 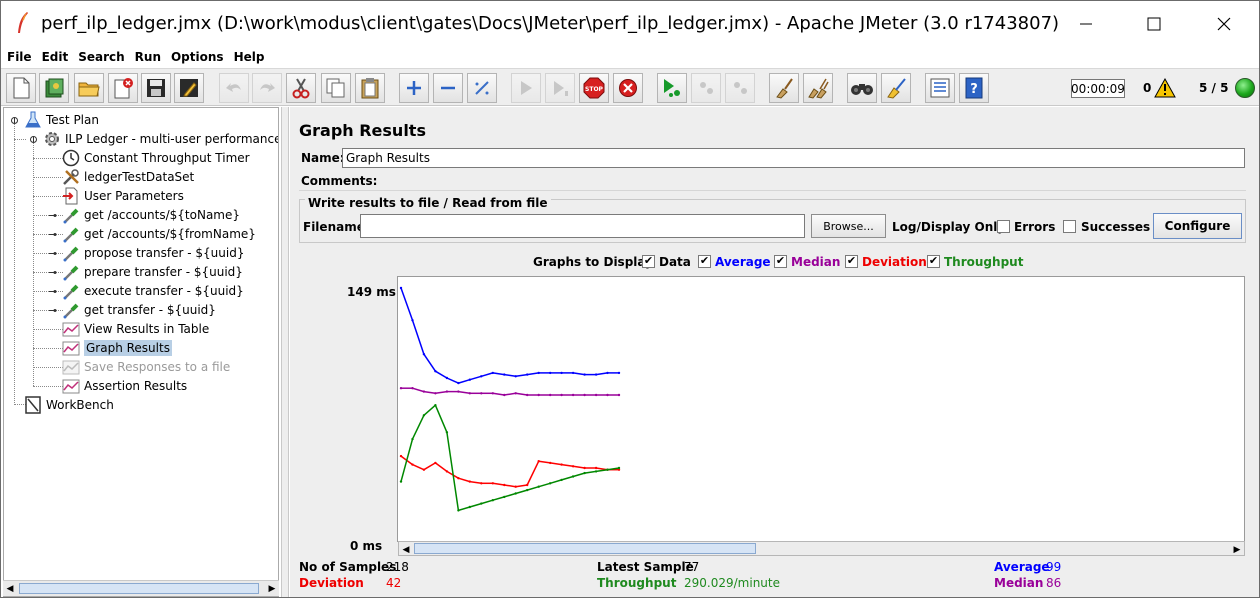 What do you see at coordinates (146, 366) in the screenshot?
I see `tree-item-save-responses: Save Responses to a file` at bounding box center [146, 366].